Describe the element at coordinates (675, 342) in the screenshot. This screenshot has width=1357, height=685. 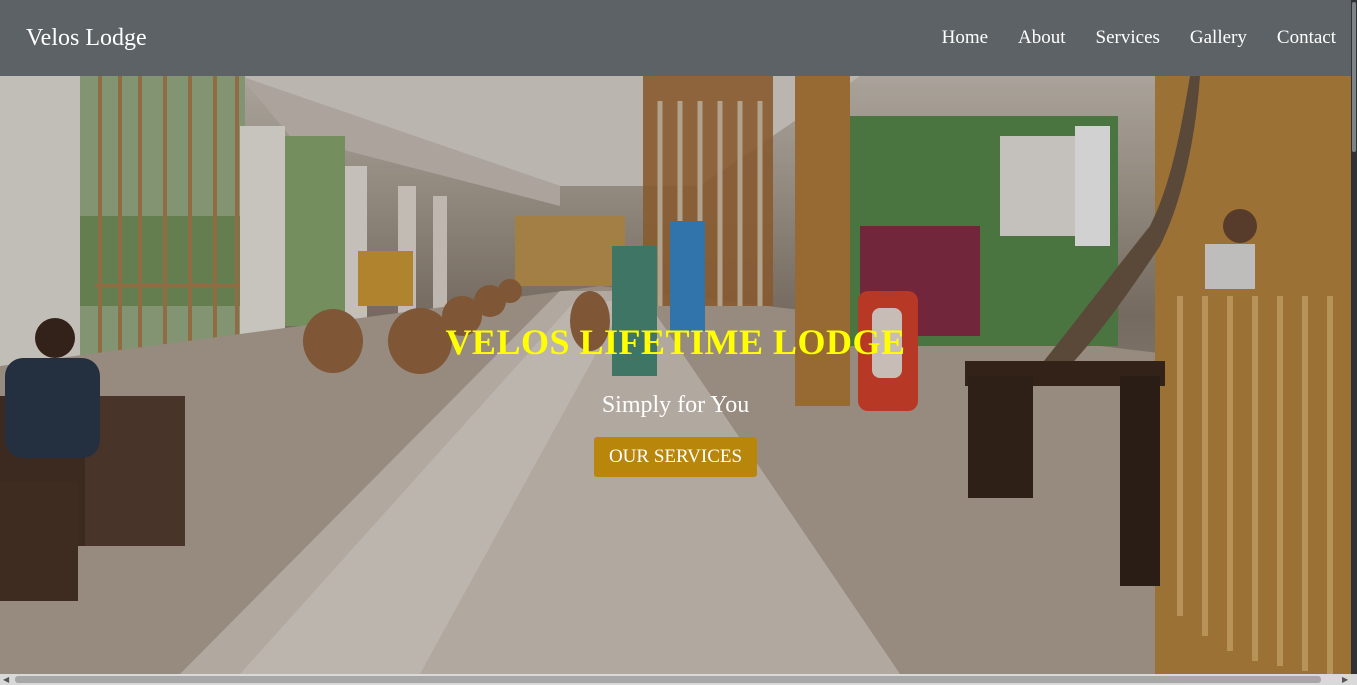
I see `hero-title: VELOS LIFETIME LODGE` at that location.